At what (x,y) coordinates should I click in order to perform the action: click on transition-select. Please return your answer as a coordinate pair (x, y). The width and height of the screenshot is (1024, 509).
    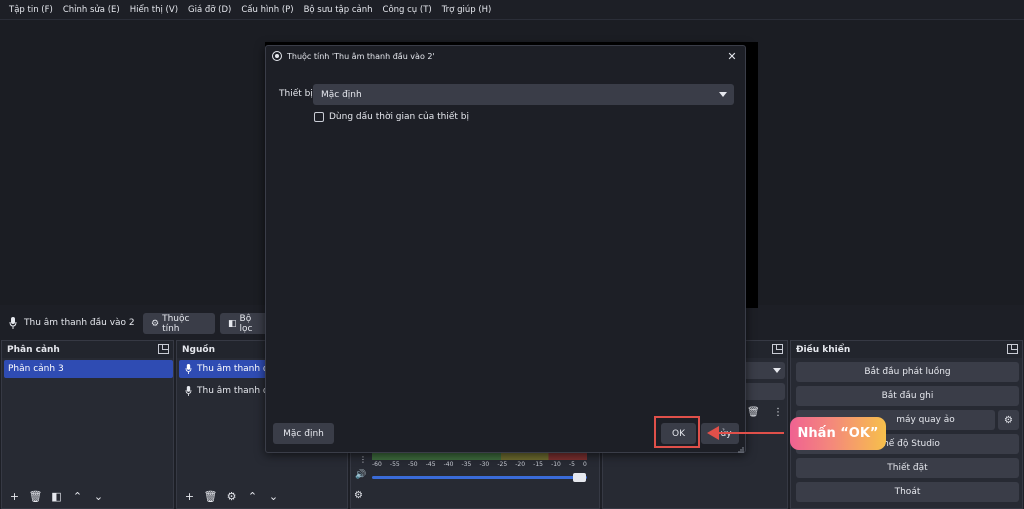
    Looking at the image, I should click on (764, 370).